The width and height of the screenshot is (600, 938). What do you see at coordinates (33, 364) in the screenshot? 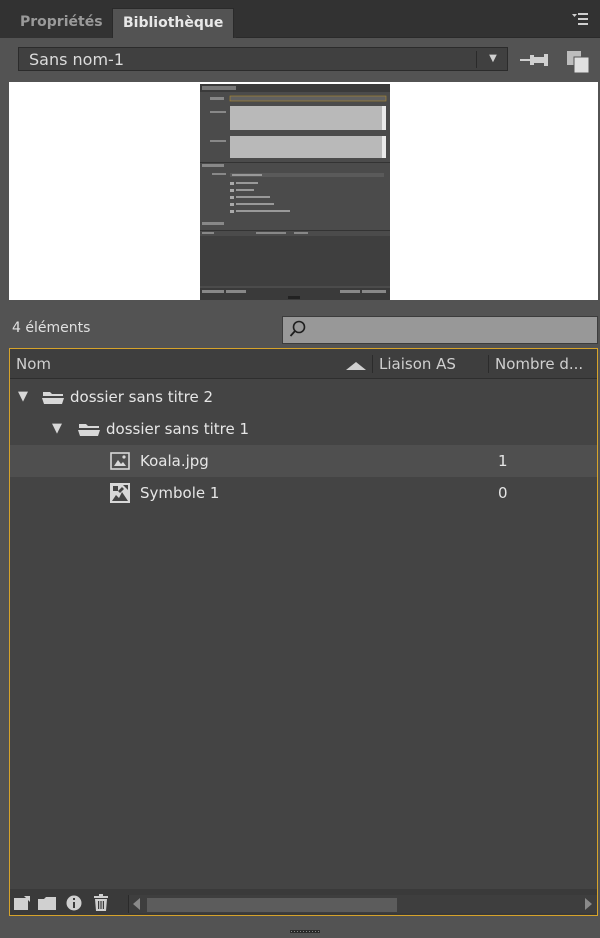
I see `column-header-name: Nom` at bounding box center [33, 364].